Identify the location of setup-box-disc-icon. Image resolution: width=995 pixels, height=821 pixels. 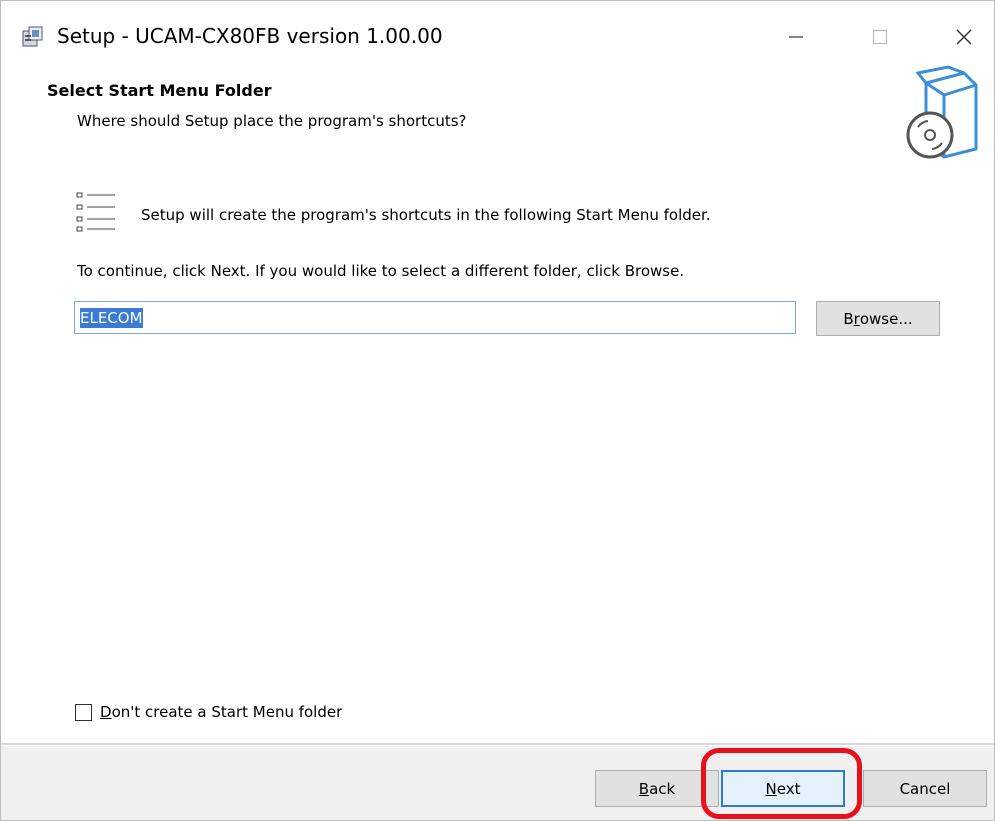
(941, 113).